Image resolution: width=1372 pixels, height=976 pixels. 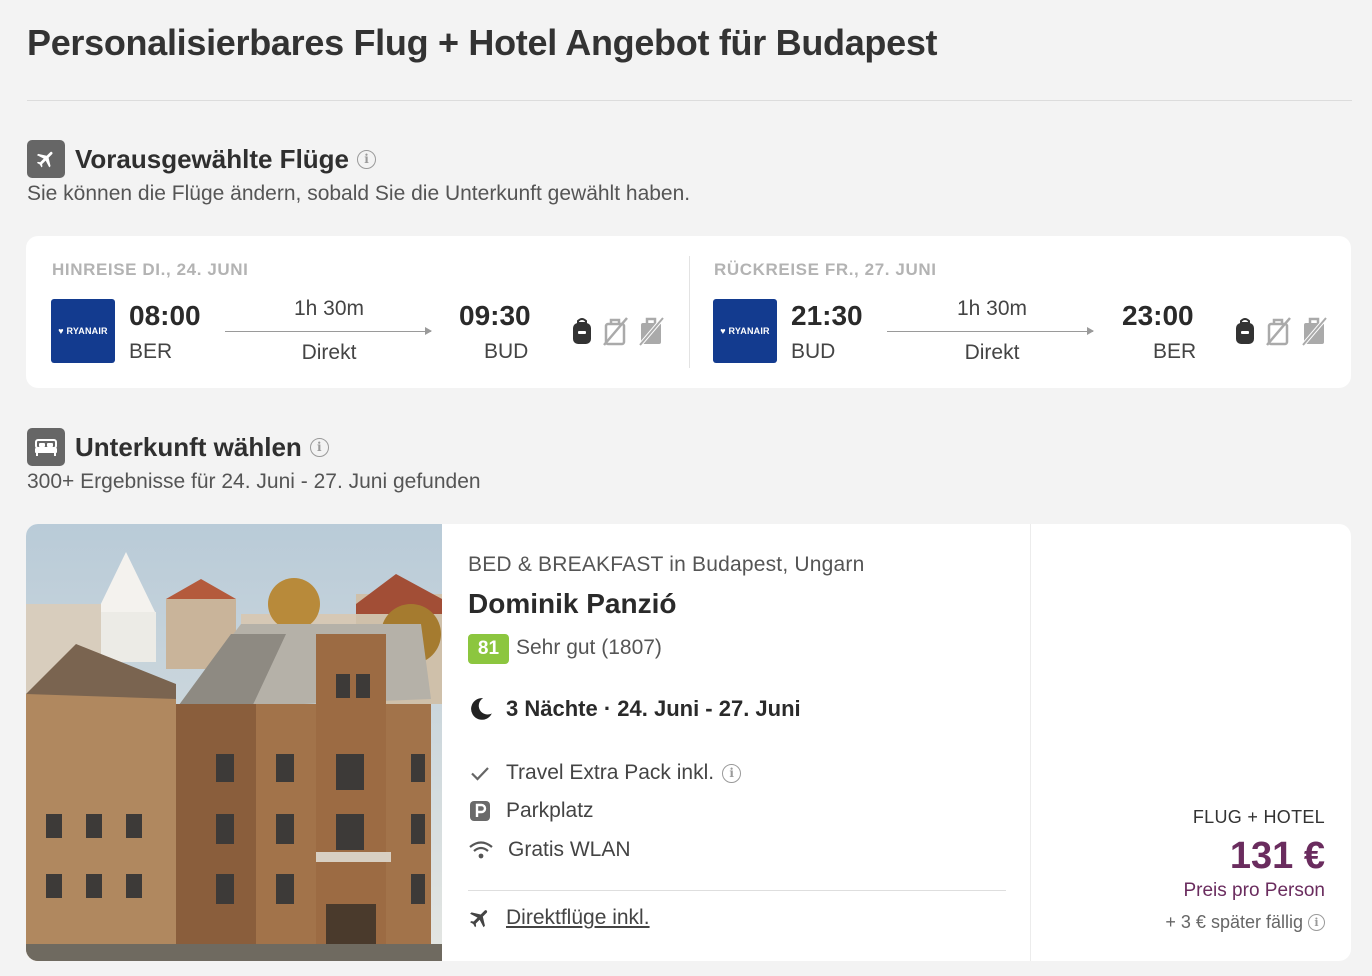 What do you see at coordinates (488, 649) in the screenshot?
I see `rating-badge: 81` at bounding box center [488, 649].